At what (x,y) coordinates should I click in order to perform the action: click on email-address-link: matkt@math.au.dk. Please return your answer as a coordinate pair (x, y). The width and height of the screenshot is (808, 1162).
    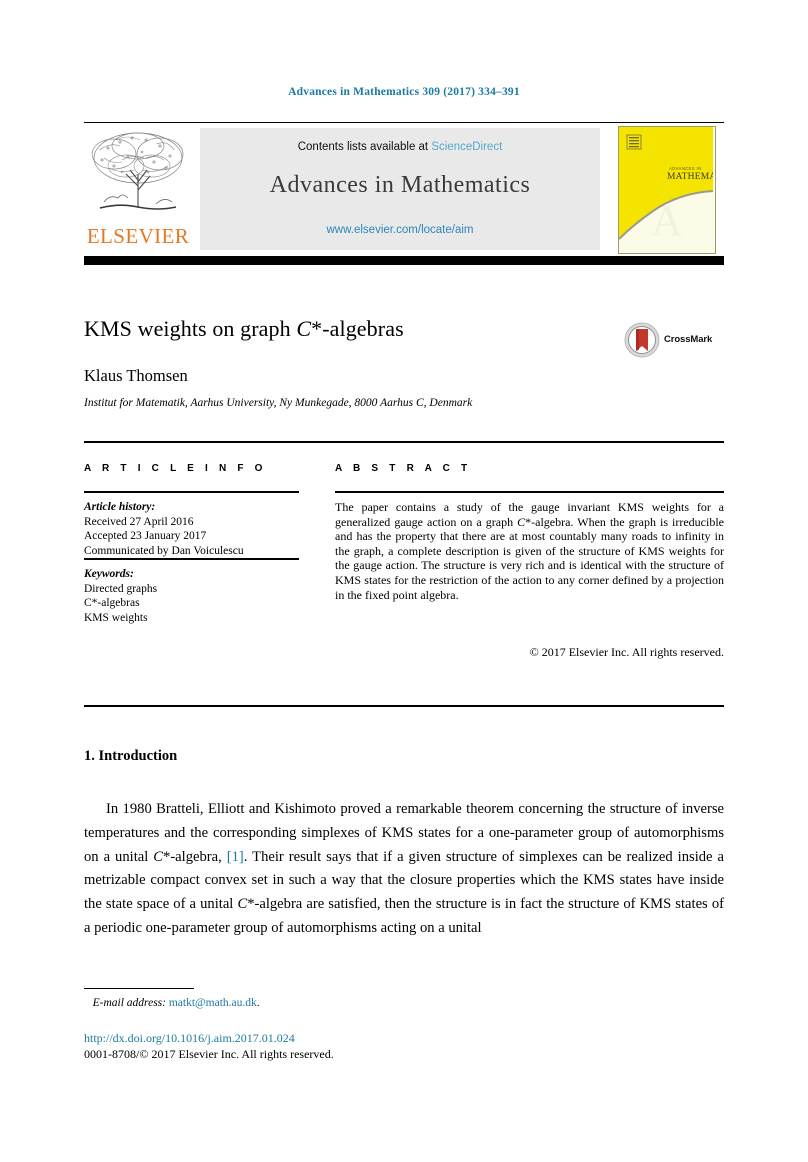
    Looking at the image, I should click on (213, 1003).